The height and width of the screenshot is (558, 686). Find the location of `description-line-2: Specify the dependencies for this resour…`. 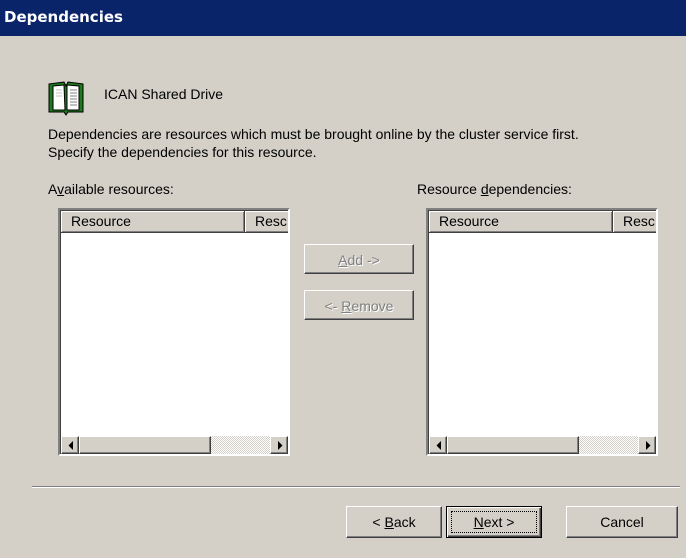

description-line-2: Specify the dependencies for this resour… is located at coordinates (182, 152).